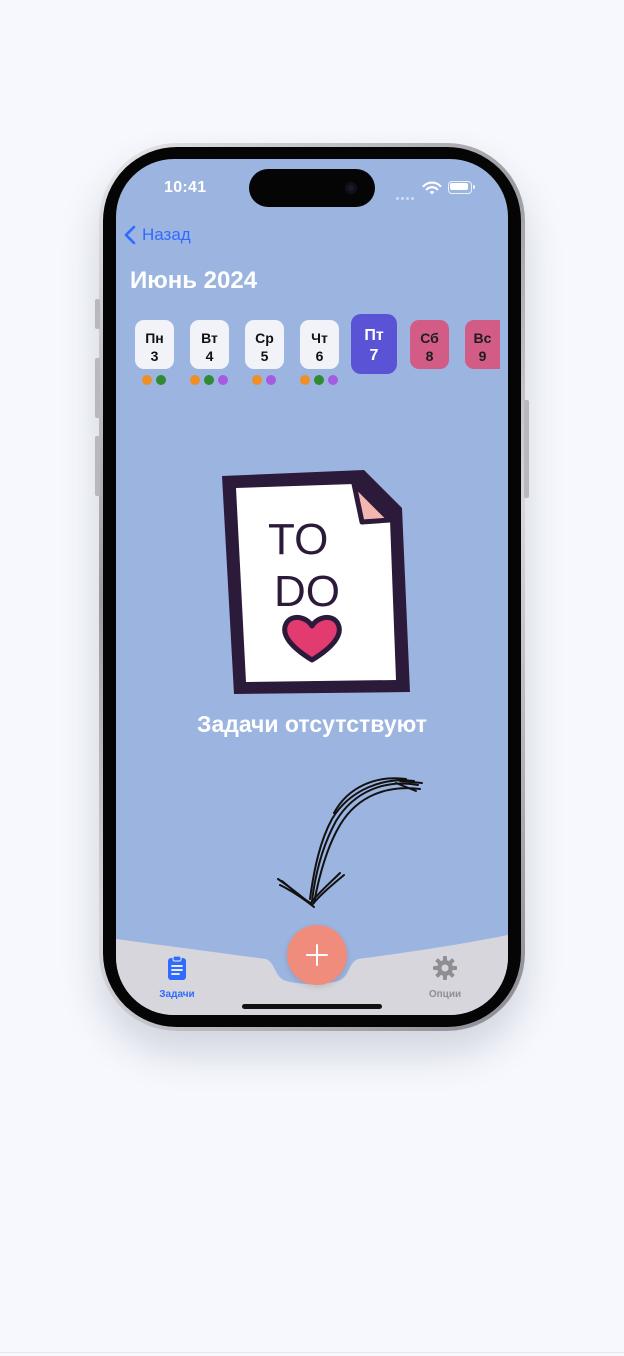 Image resolution: width=624 pixels, height=1356 pixels. What do you see at coordinates (351, 188) in the screenshot?
I see `camera-icon` at bounding box center [351, 188].